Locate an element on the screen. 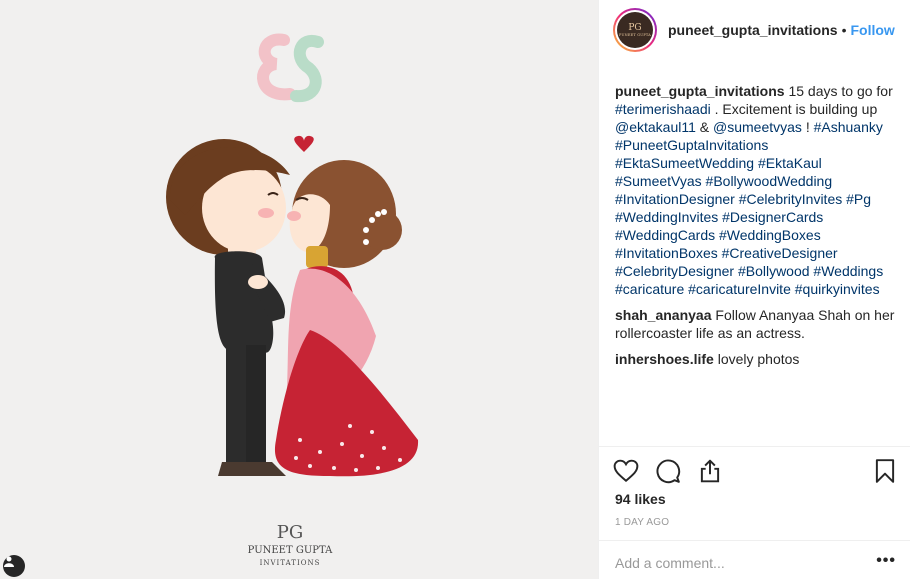 The image size is (910, 579). mention-link: @ektakaul11 is located at coordinates (655, 127).